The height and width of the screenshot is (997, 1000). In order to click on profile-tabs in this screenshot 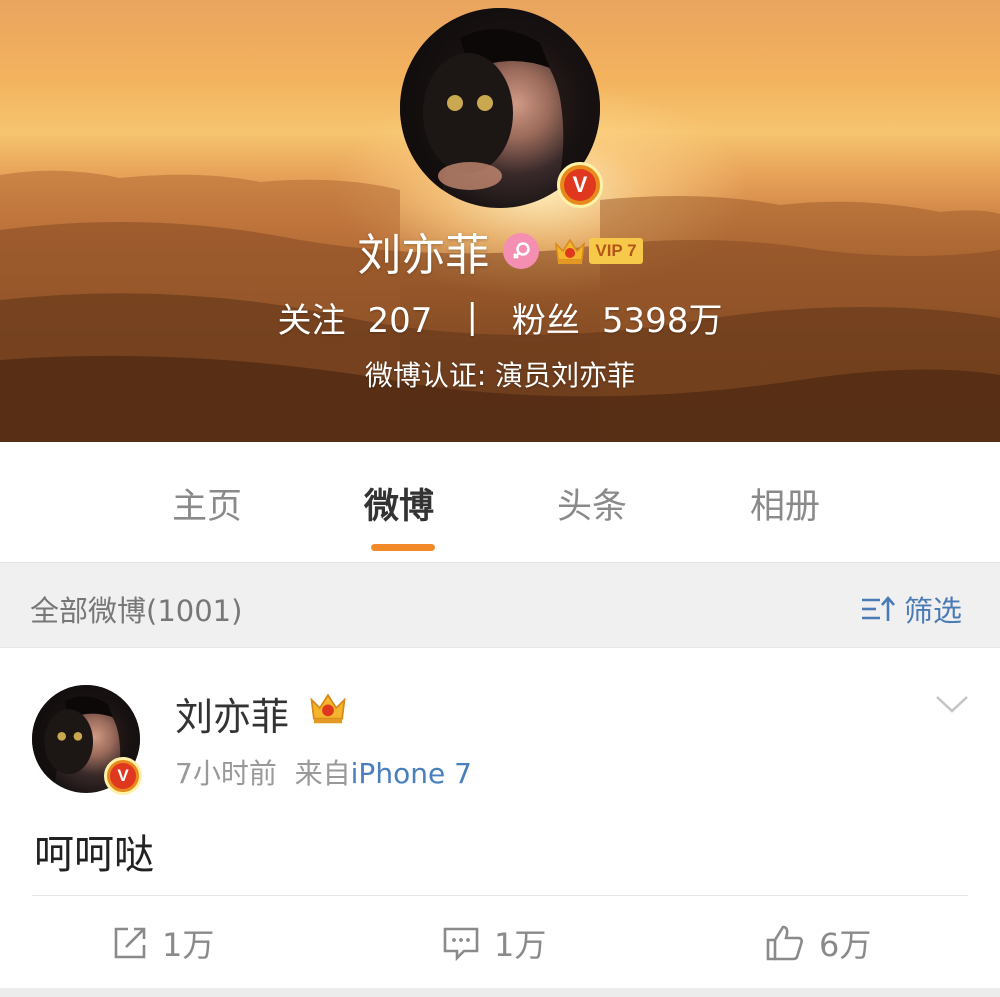, I will do `click(500, 502)`.